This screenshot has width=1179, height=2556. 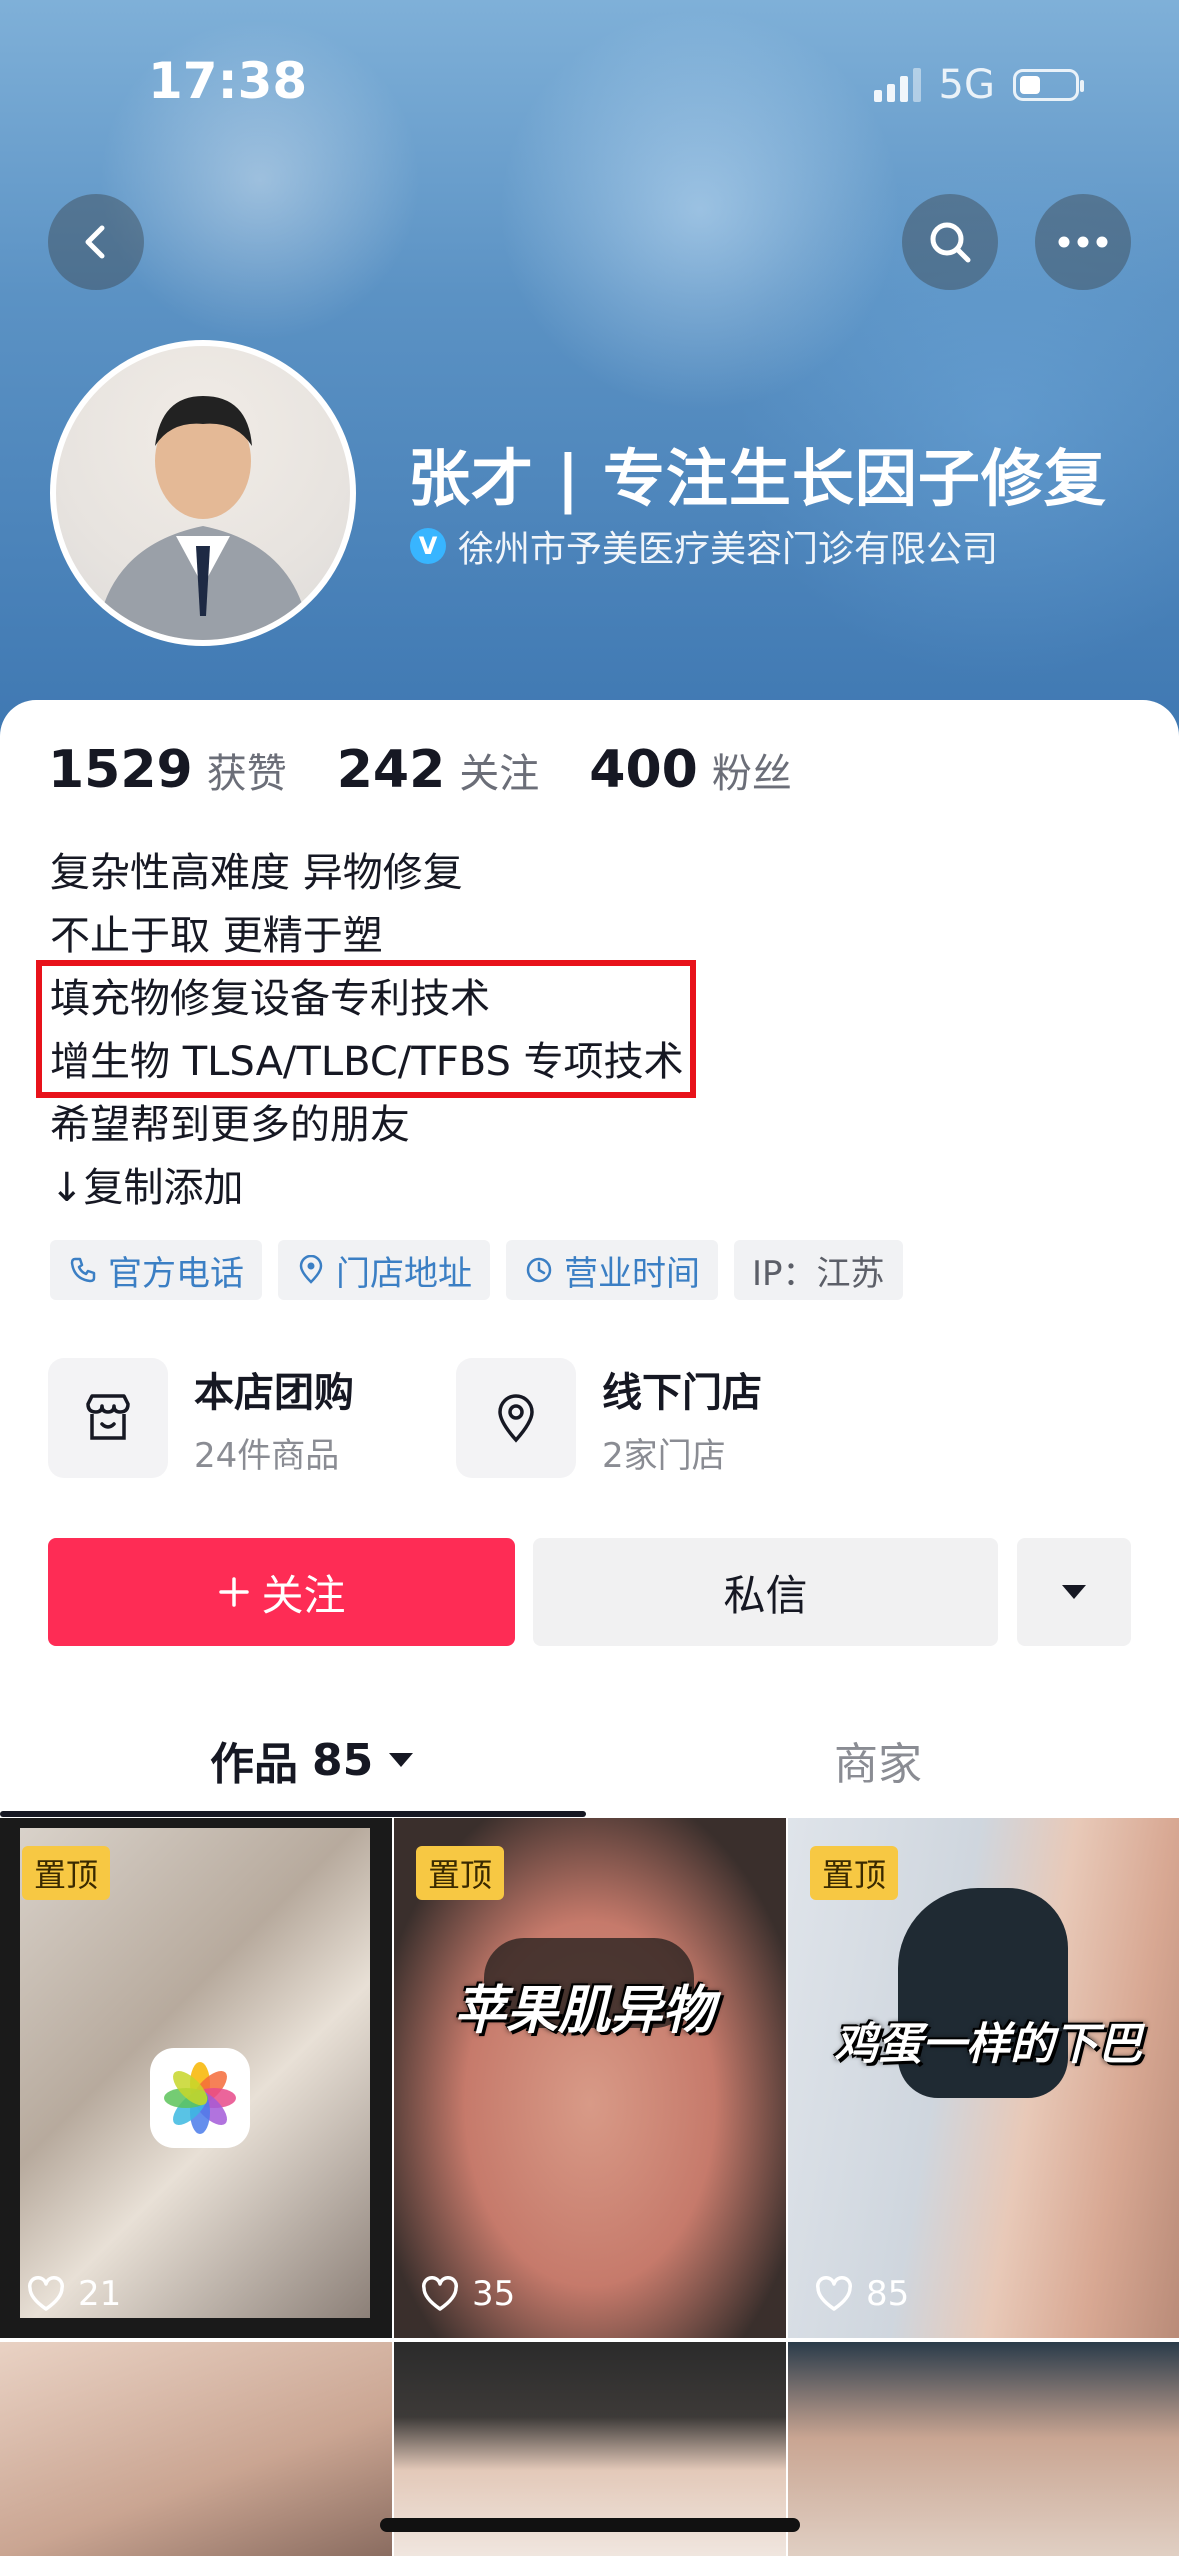 I want to click on tag-business-hours: 营业时间, so click(x=612, y=1270).